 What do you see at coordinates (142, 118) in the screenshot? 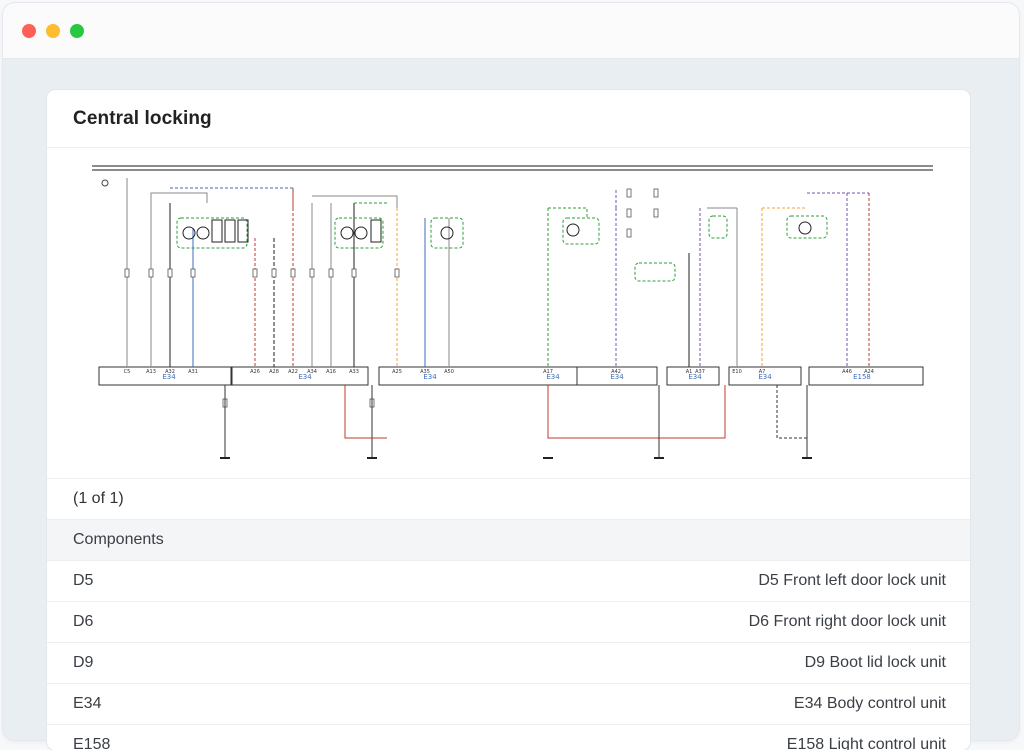
I see `page-title: Central locking` at bounding box center [142, 118].